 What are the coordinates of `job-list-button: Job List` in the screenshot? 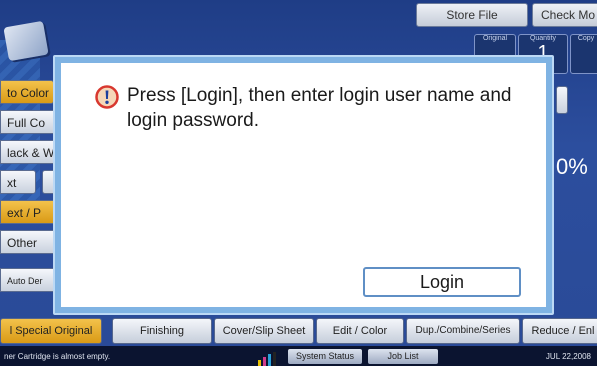 It's located at (403, 356).